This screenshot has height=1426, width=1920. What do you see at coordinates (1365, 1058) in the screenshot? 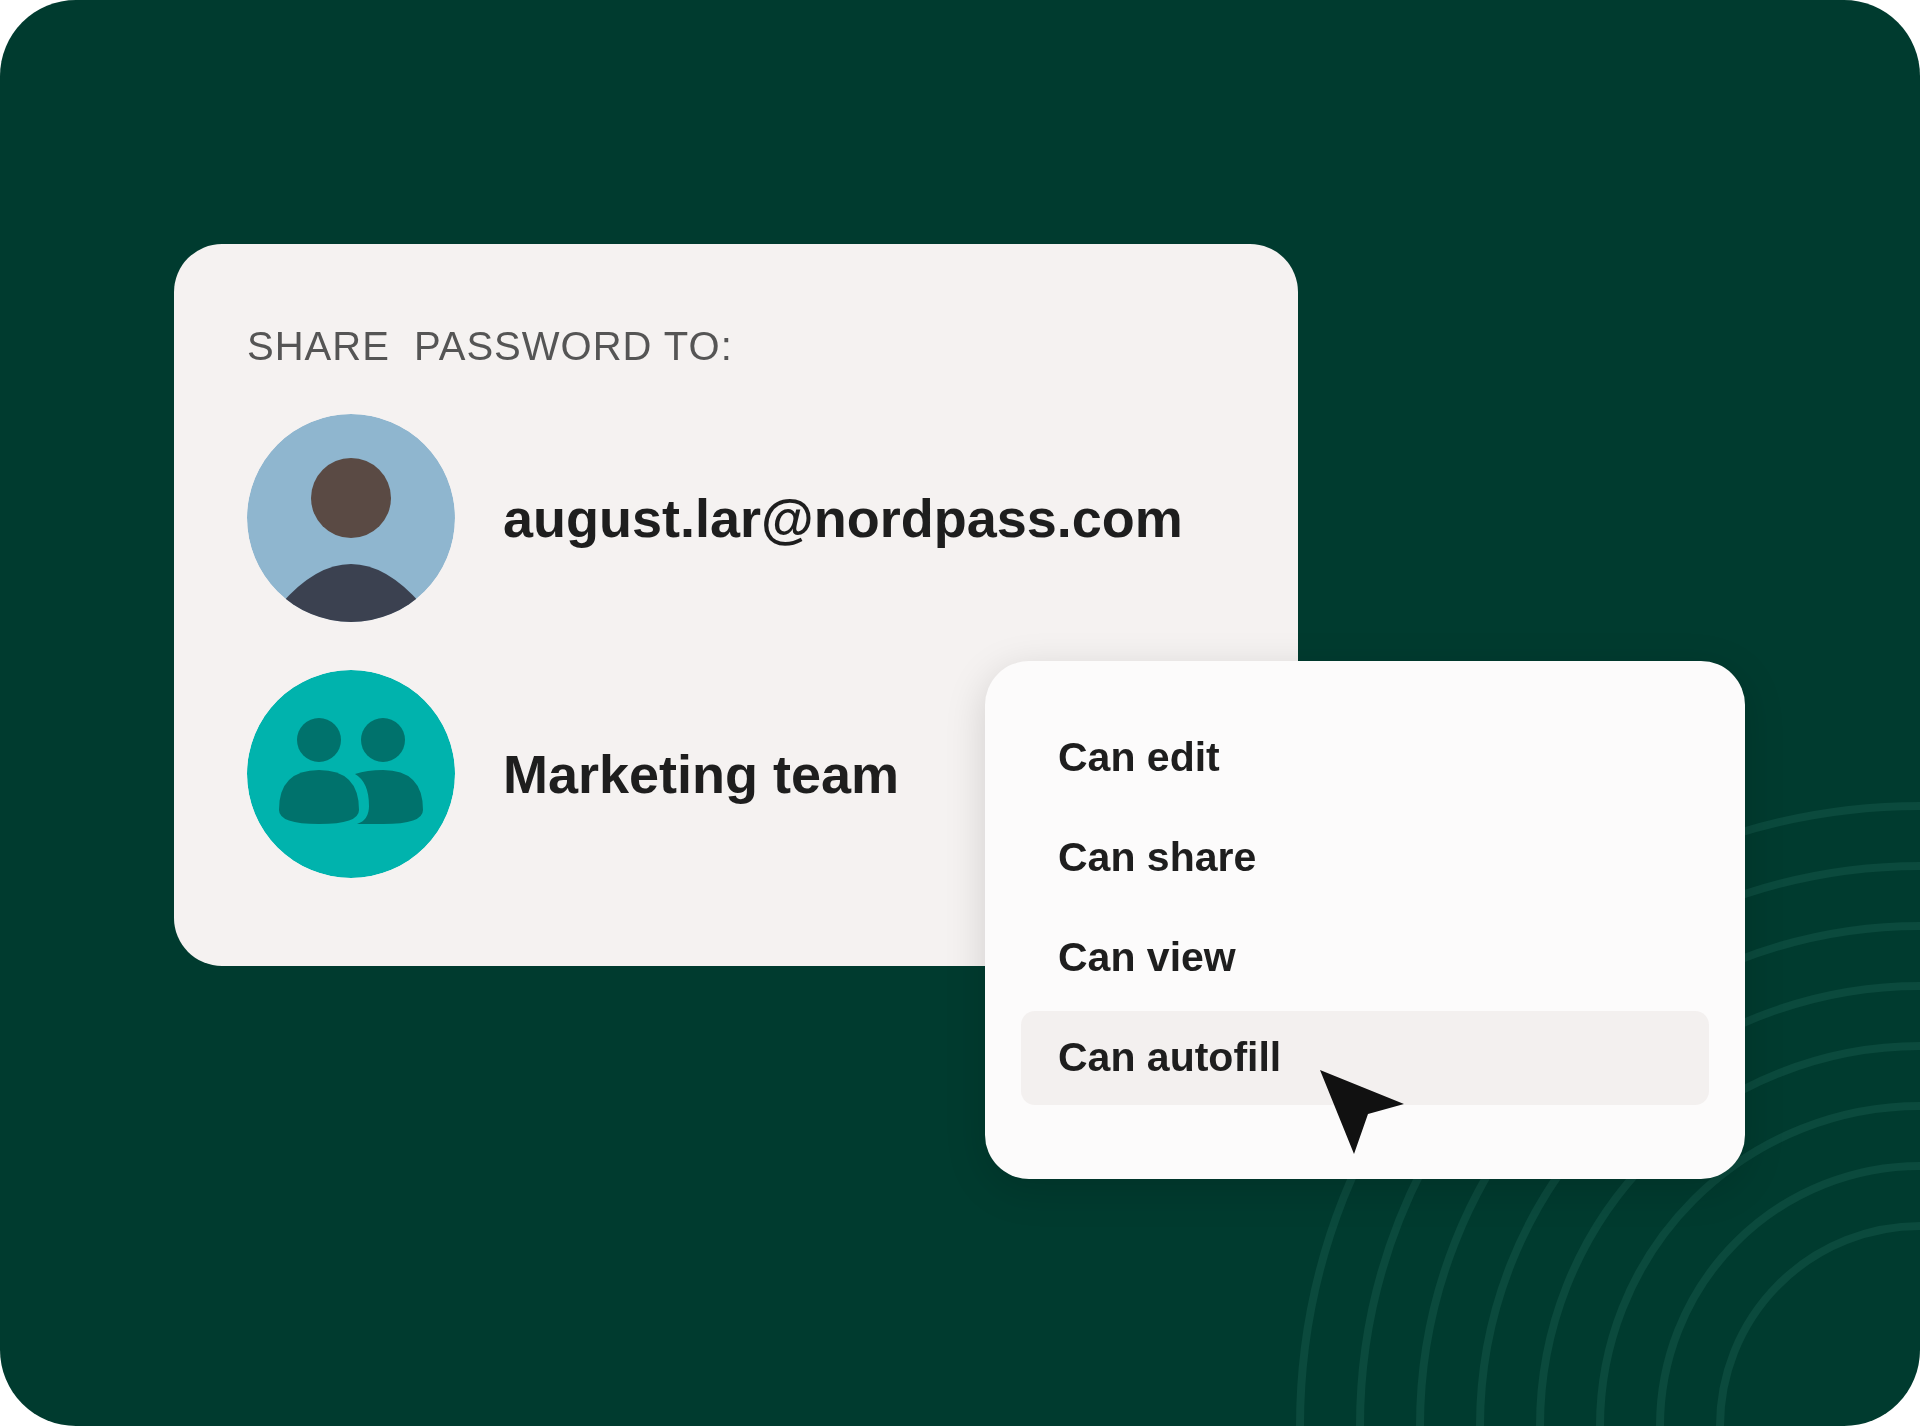
I see `menu-item: Can autofill` at bounding box center [1365, 1058].